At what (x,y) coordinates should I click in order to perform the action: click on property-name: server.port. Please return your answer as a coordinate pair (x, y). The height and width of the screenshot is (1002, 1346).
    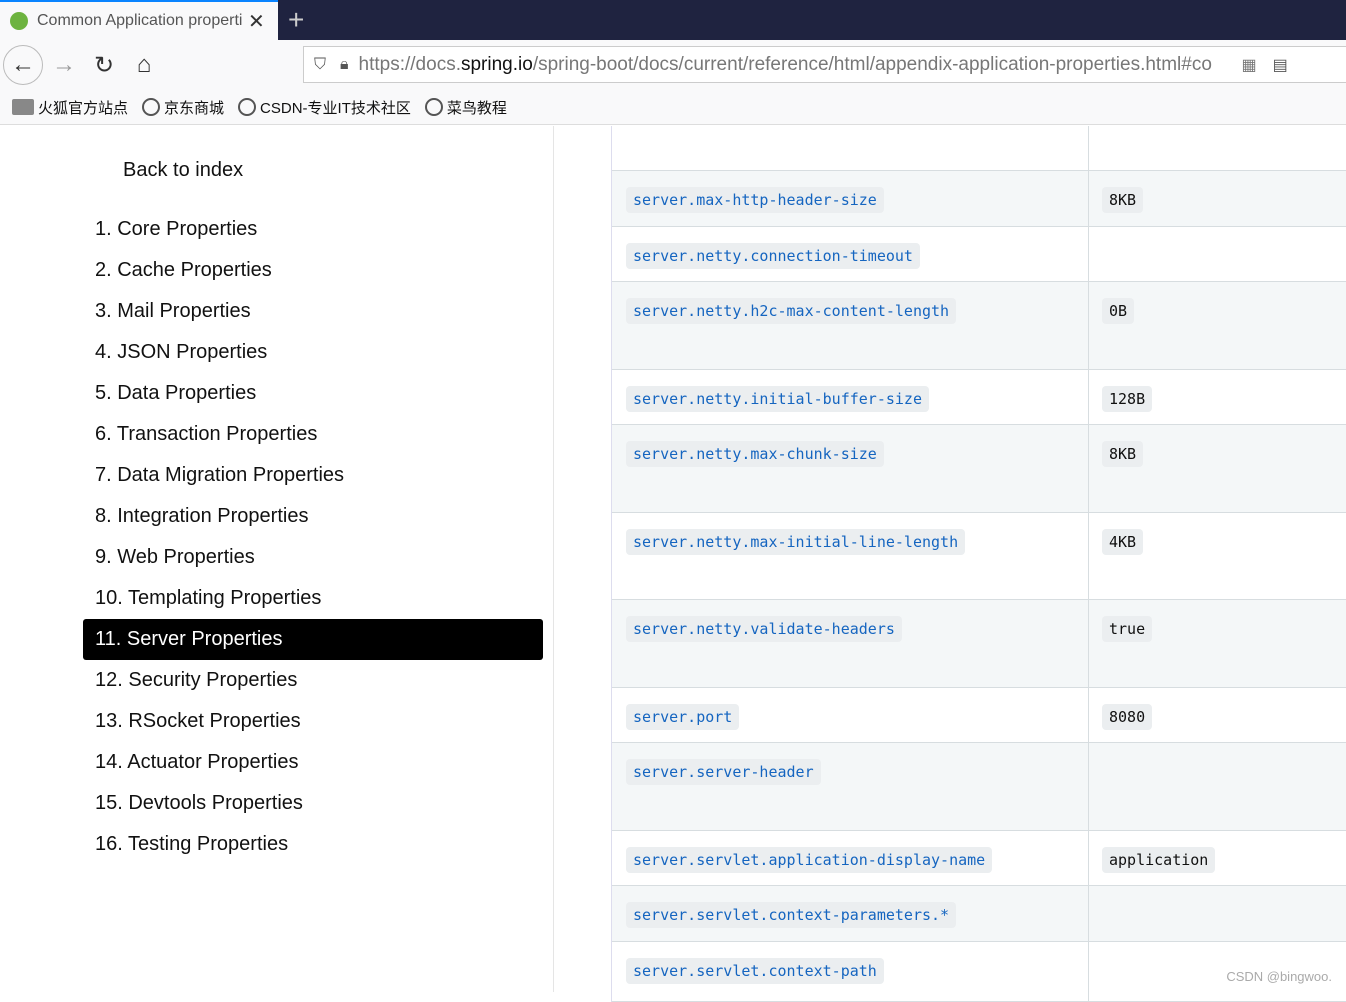
    Looking at the image, I should click on (683, 717).